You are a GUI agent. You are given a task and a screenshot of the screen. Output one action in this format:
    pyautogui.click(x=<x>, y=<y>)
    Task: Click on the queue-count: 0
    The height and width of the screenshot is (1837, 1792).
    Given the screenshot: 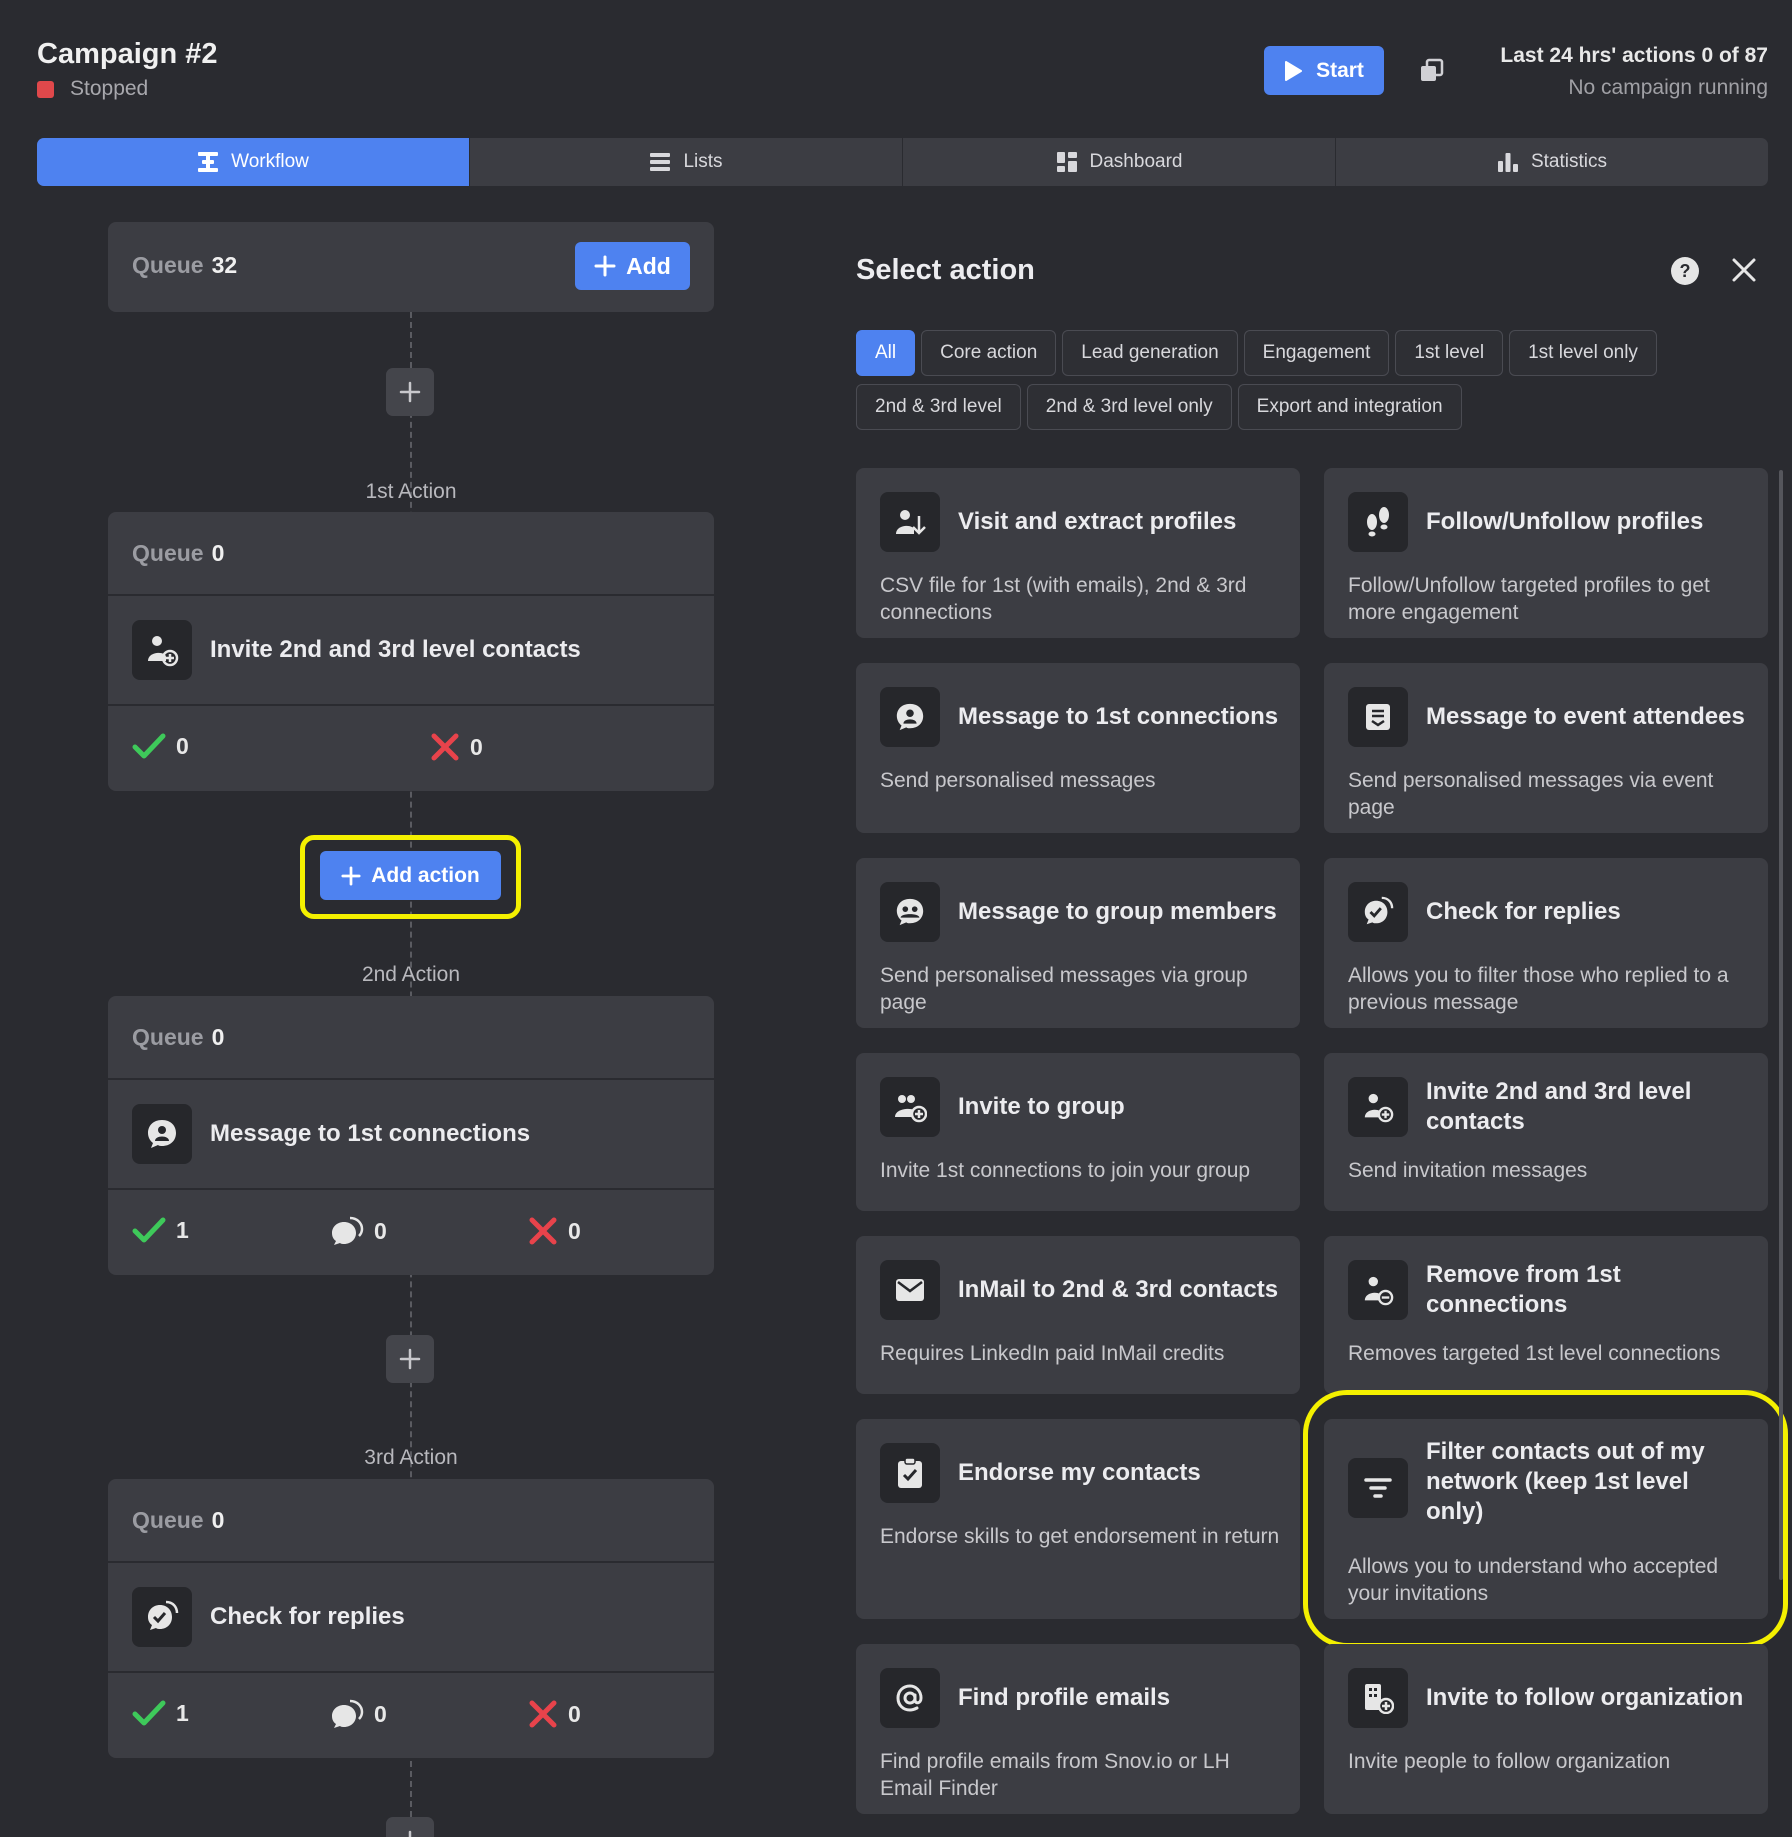 What is the action you would take?
    pyautogui.click(x=218, y=1520)
    